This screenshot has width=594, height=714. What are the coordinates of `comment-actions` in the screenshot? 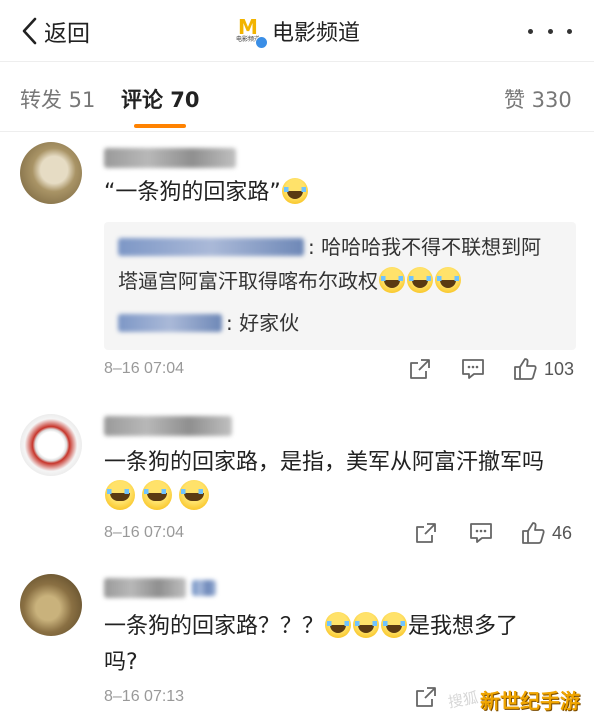 It's located at (429, 697).